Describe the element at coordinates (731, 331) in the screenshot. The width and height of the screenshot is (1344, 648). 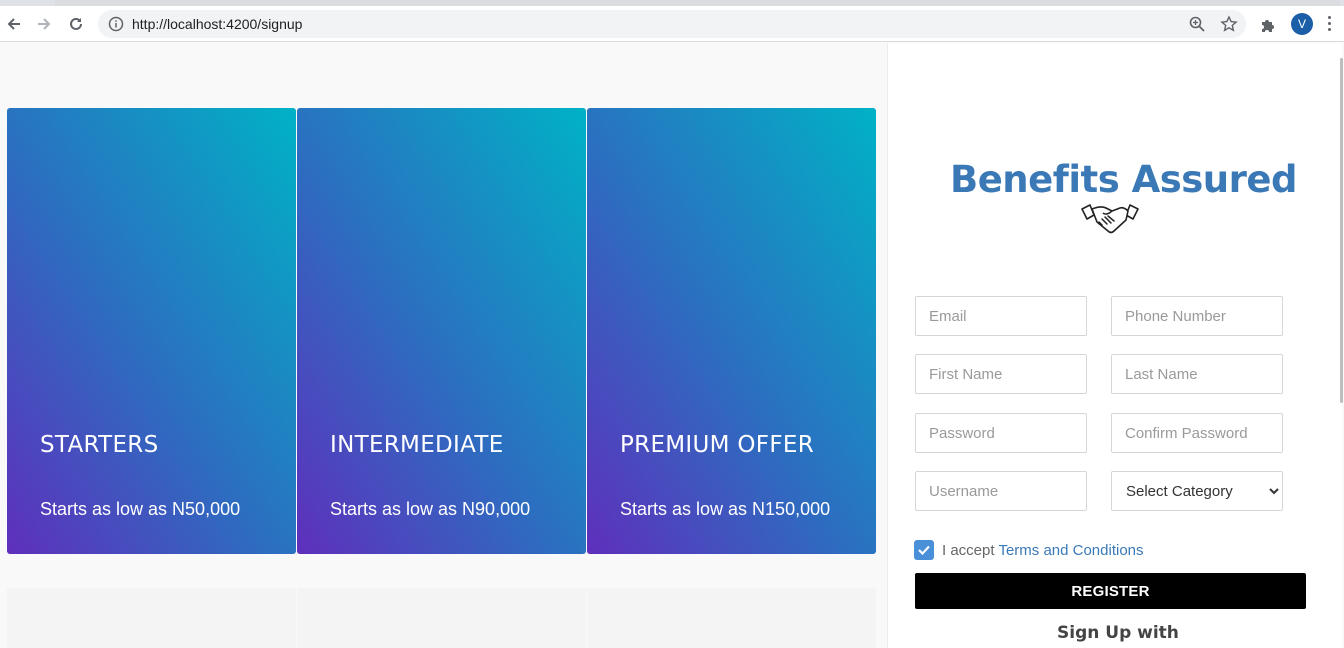
I see `plan-card-premium: PREMIUM OFFER Starts as low as N150,000` at that location.